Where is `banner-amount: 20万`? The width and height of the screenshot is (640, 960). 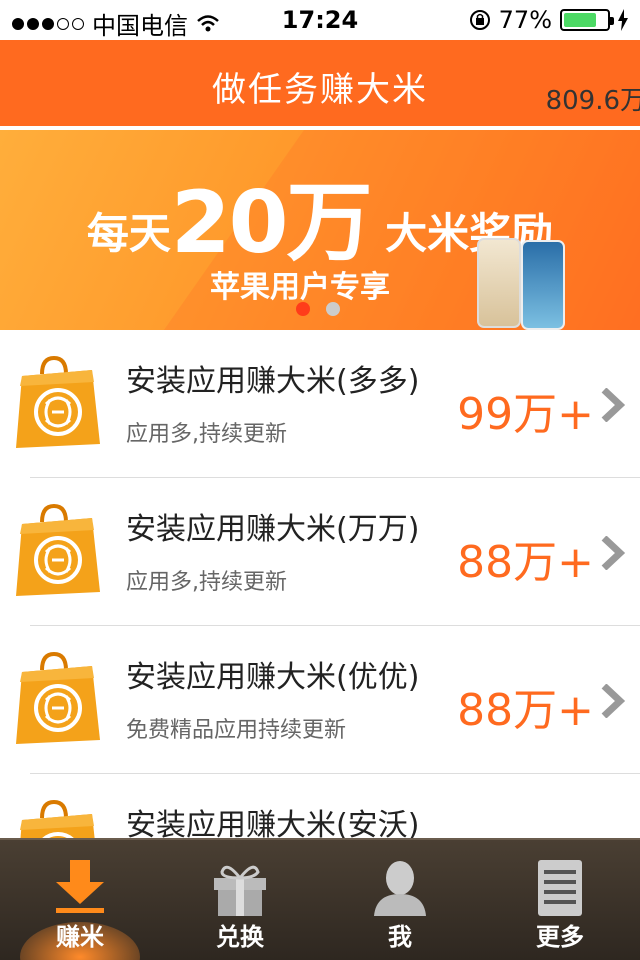 banner-amount: 20万 is located at coordinates (271, 223).